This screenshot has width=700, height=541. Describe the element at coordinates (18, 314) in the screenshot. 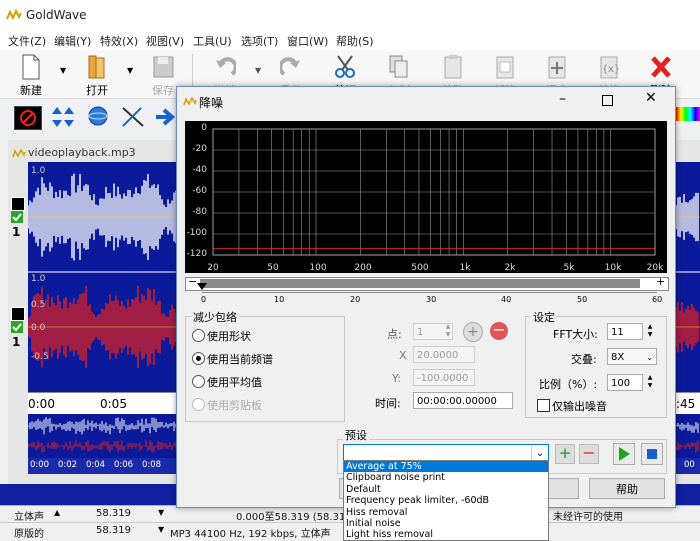

I see `channel-right-select` at that location.